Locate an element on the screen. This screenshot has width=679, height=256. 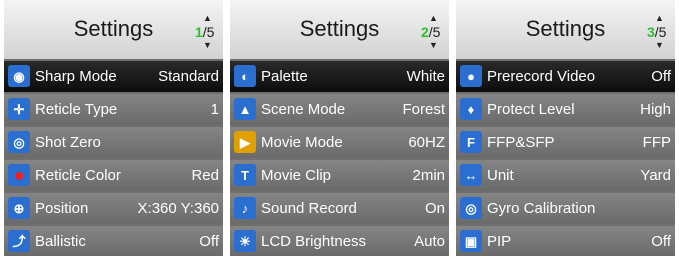
setting-value: X:360 Y:360 is located at coordinates (178, 208).